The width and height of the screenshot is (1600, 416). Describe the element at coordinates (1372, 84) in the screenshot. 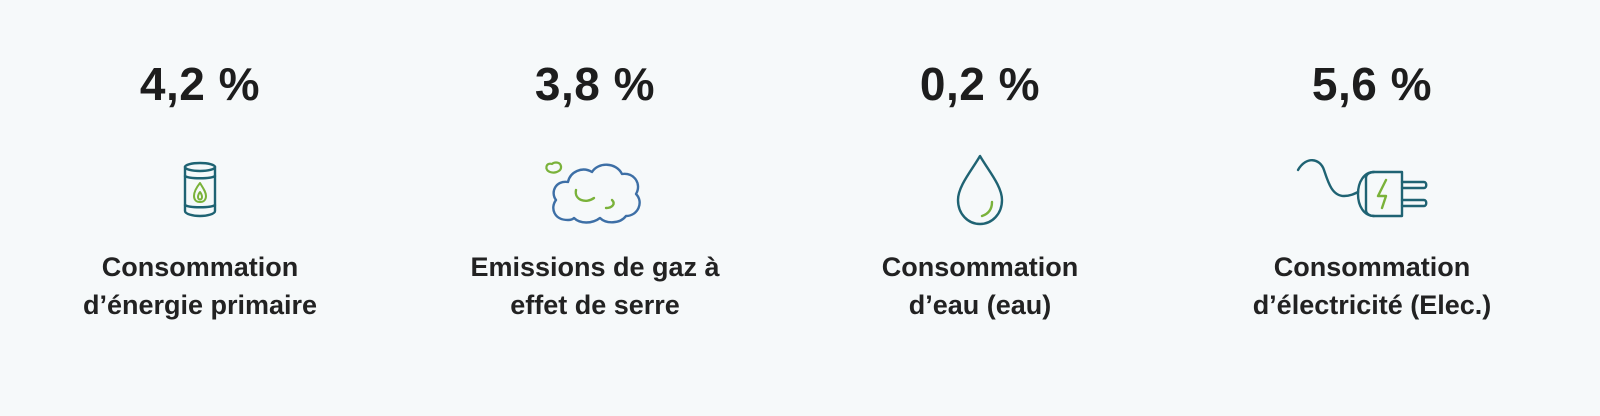

I see `stat-value: 5,6 %` at that location.